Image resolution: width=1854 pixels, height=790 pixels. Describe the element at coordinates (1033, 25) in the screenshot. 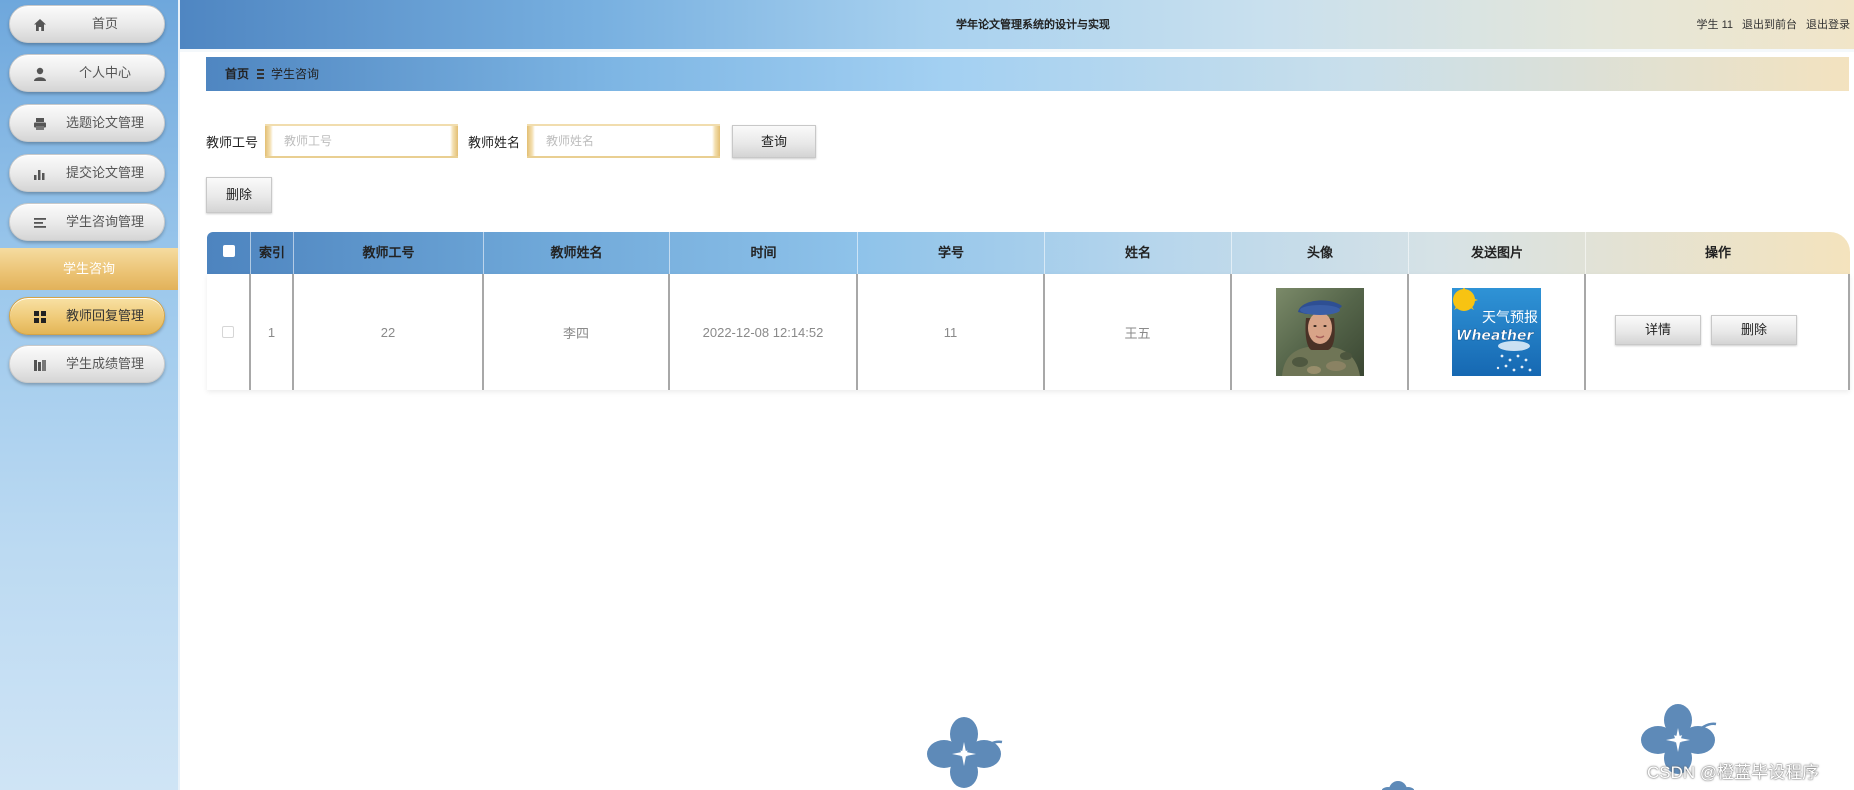

I see `app-title: 学年论文管理系统的设计与实现` at that location.